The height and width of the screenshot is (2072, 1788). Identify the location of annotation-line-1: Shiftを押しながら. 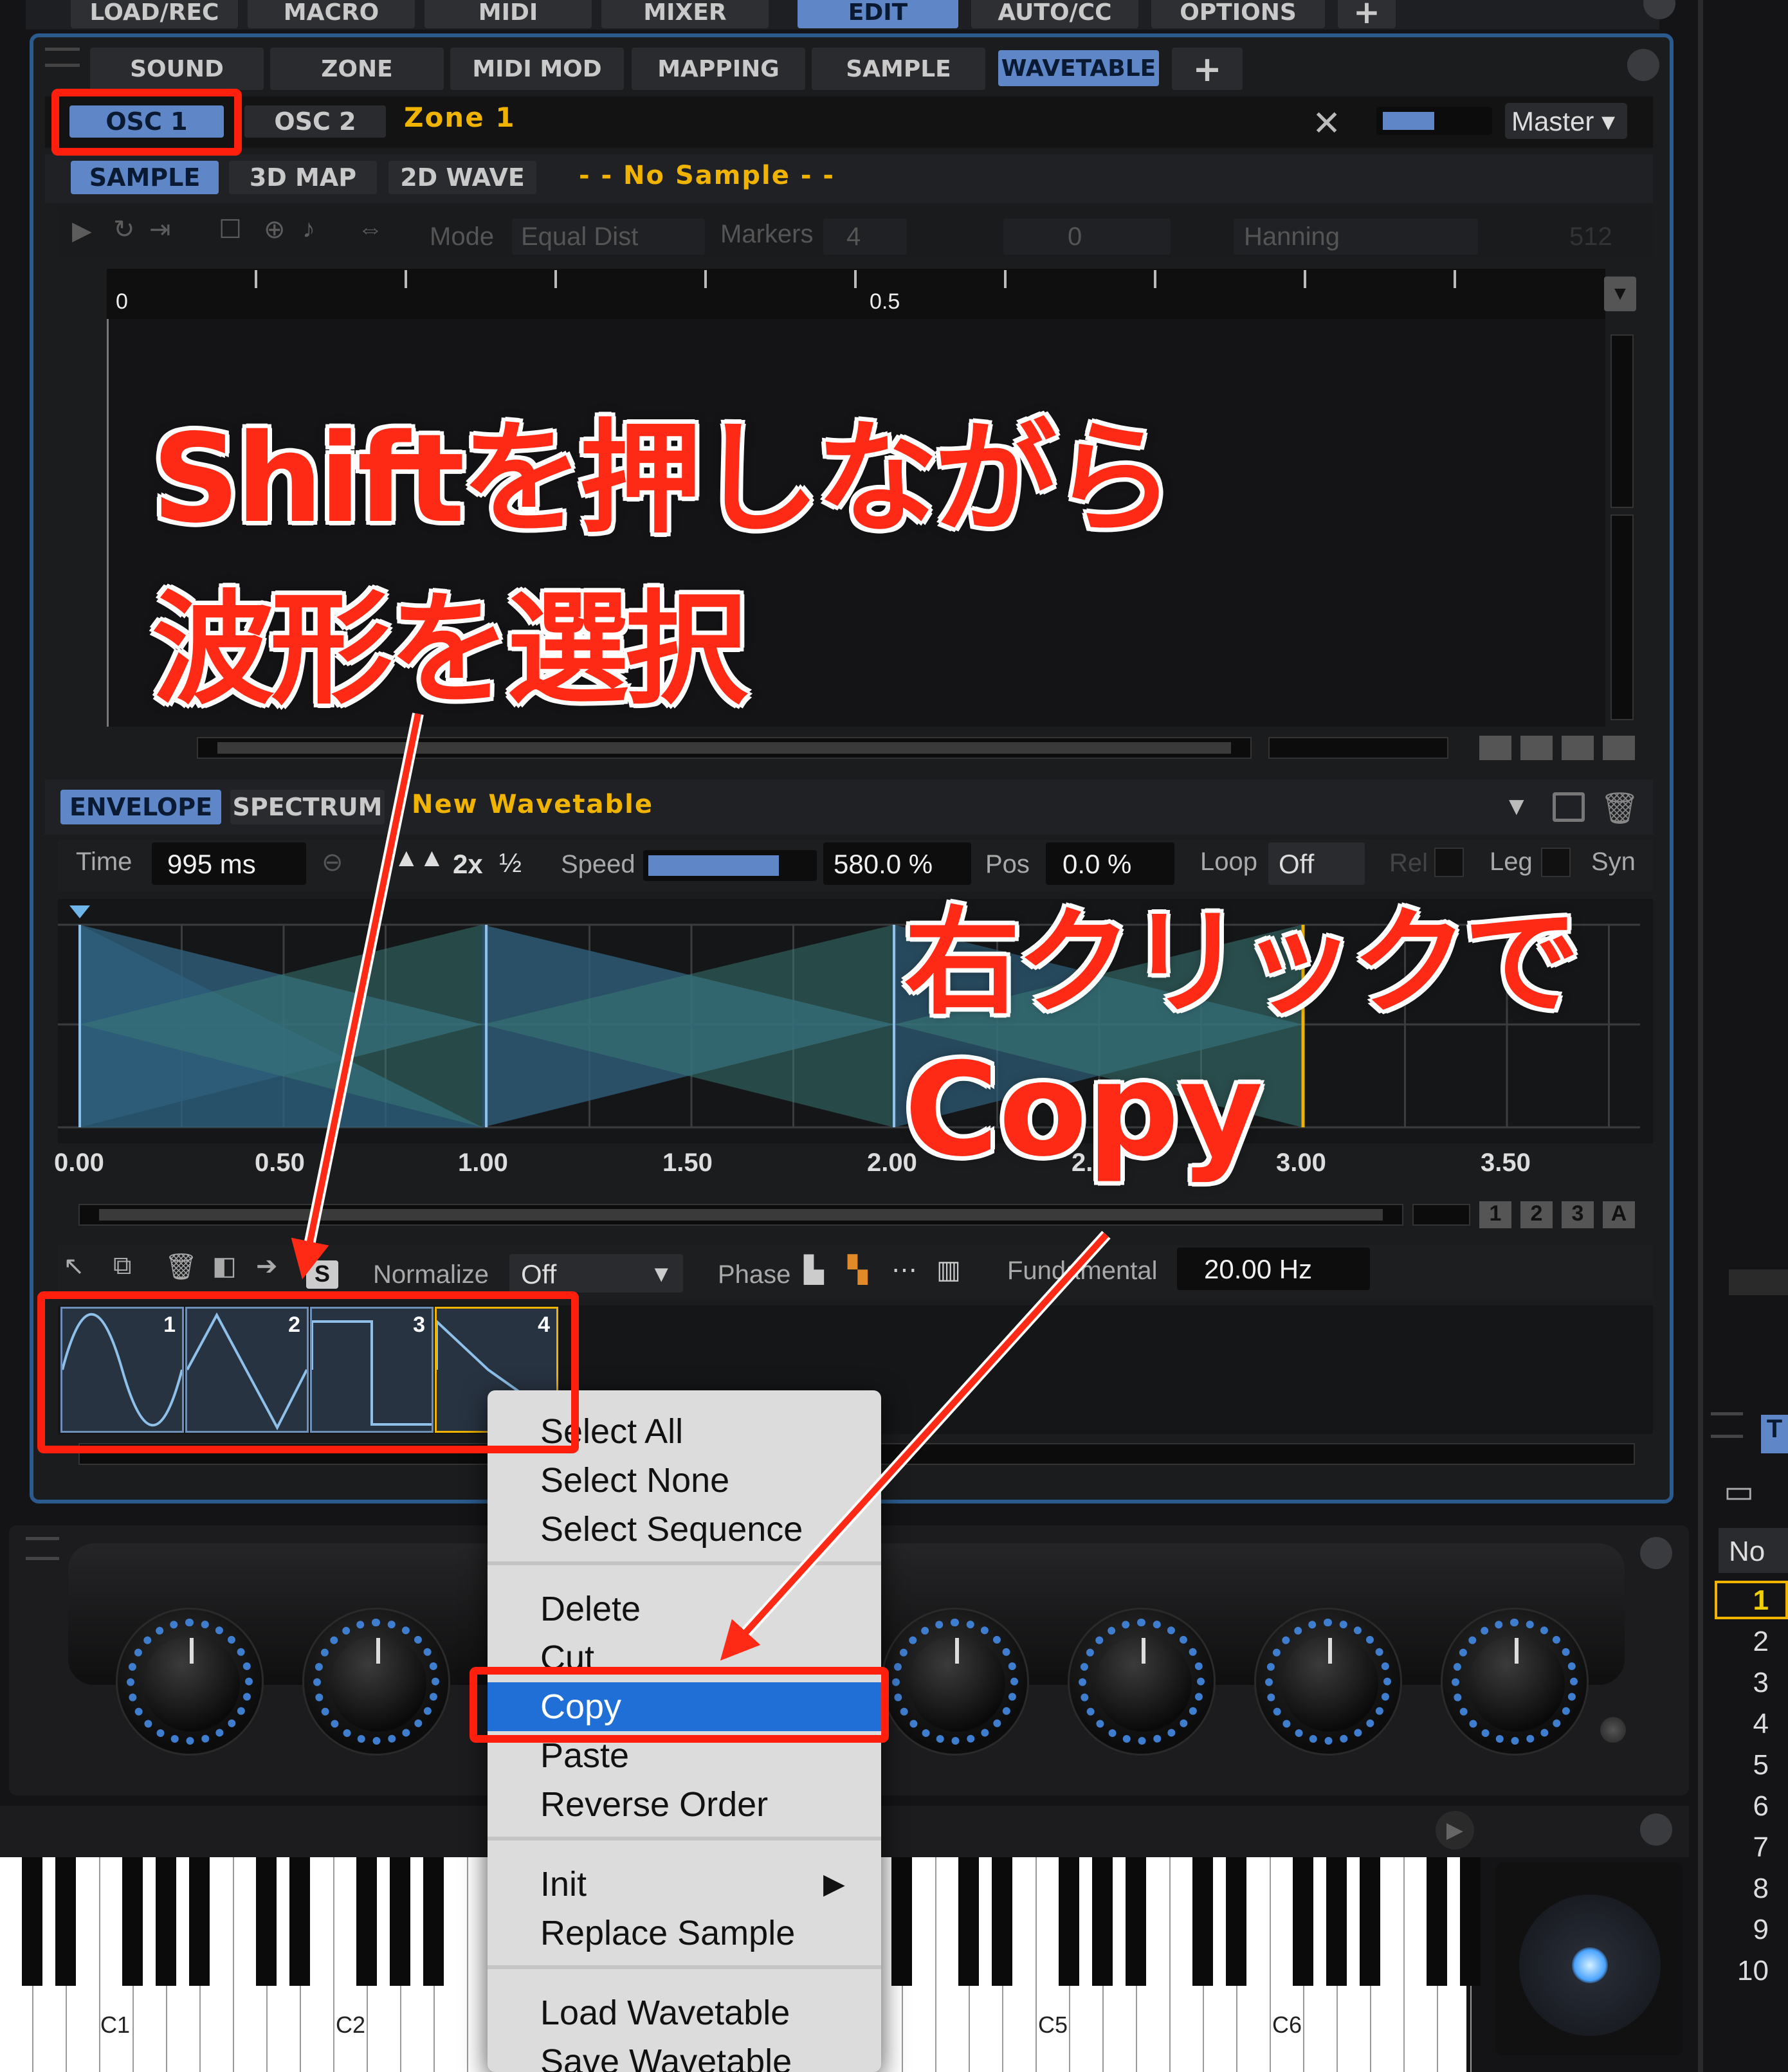
(663, 479).